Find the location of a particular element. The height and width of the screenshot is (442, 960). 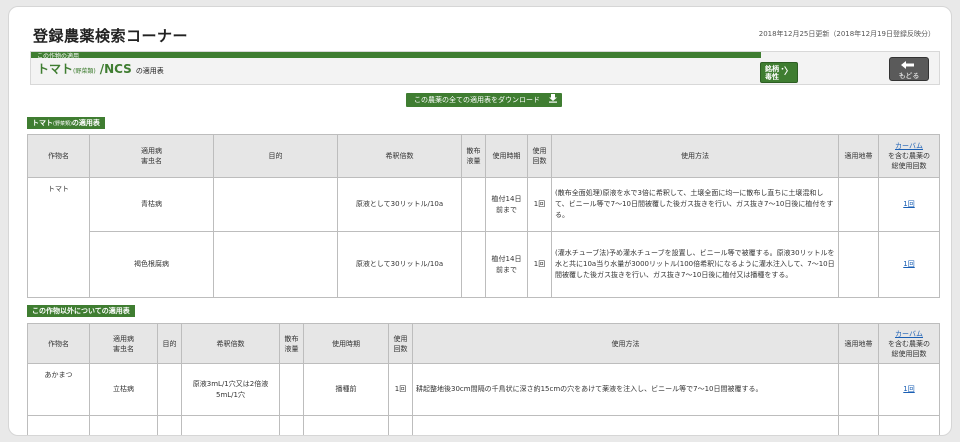

back-button: もどる is located at coordinates (909, 69).